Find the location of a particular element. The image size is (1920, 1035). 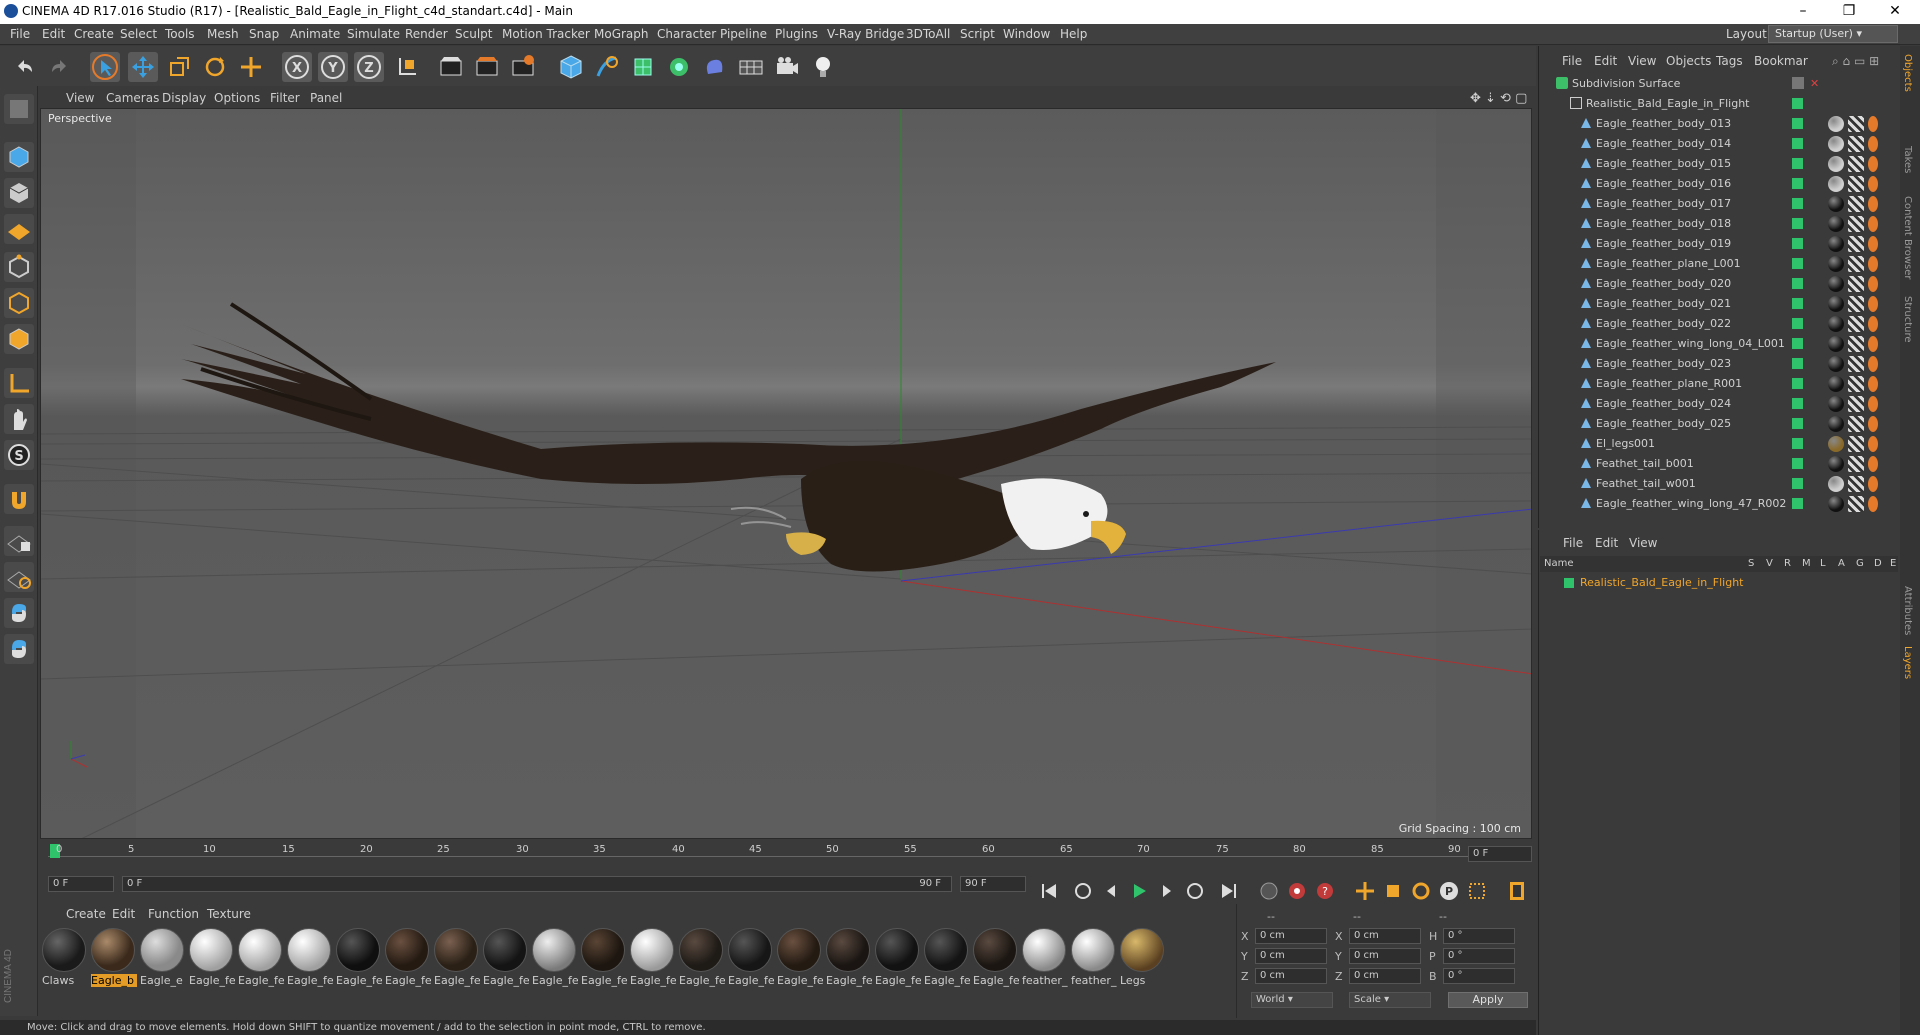

object-row-group: Realistic_Bald_Eagle_in_Flight is located at coordinates (1712, 104).